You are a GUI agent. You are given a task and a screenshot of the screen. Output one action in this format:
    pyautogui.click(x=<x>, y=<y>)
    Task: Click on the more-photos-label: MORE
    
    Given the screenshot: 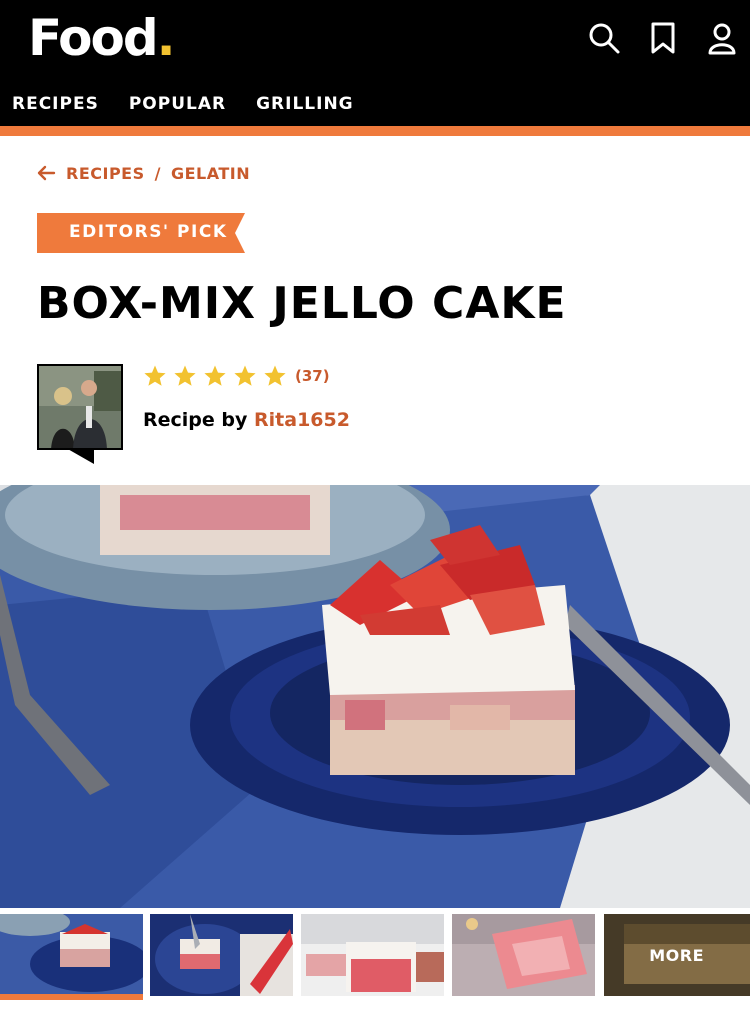 What is the action you would take?
    pyautogui.click(x=676, y=955)
    